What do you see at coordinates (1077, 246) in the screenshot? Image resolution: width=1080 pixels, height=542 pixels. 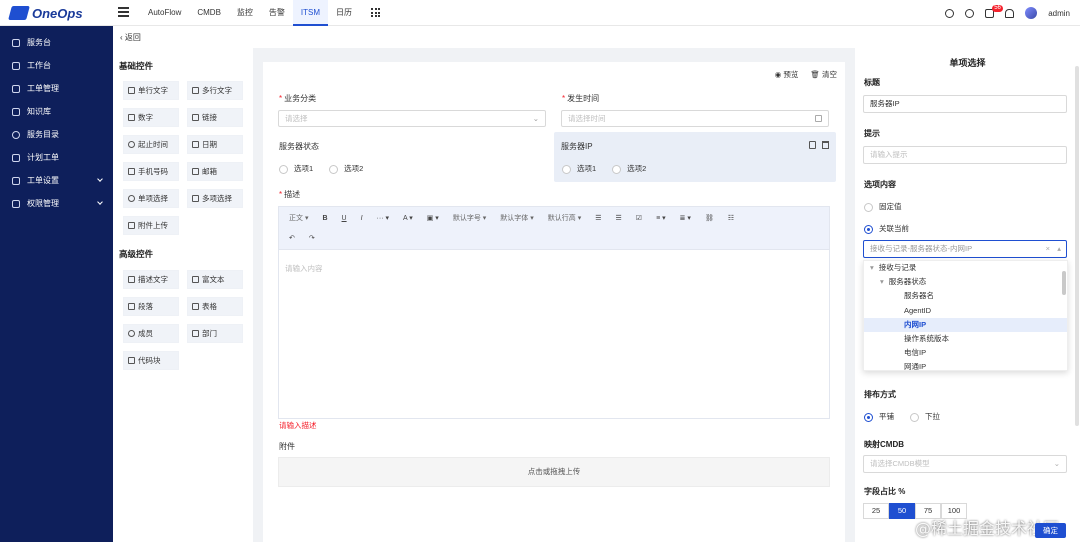 I see `panel-scrollbar` at bounding box center [1077, 246].